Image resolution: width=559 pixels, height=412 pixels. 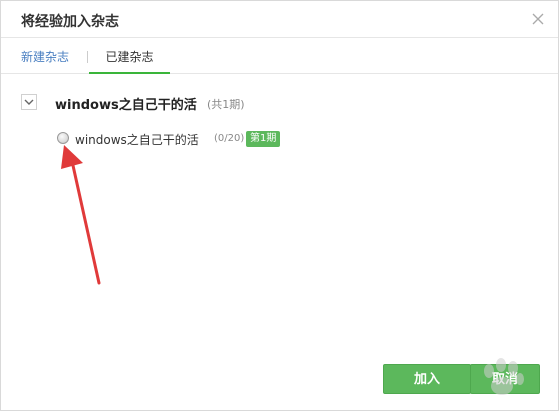 What do you see at coordinates (126, 105) in the screenshot?
I see `magazine-title: windows之自己干的活` at bounding box center [126, 105].